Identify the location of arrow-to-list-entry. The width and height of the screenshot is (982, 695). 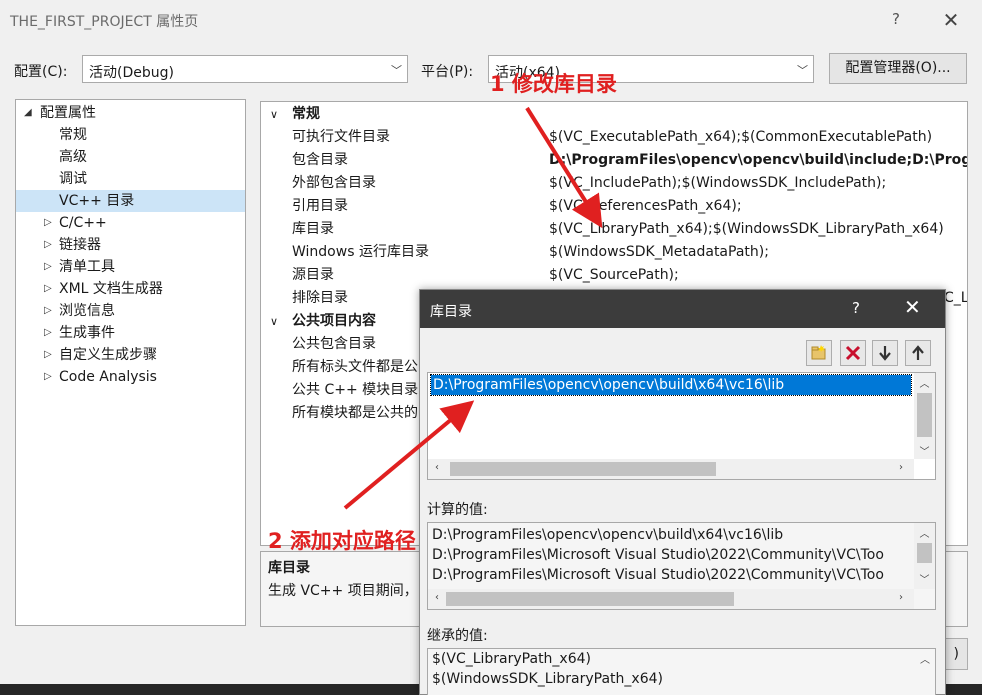
(409, 455).